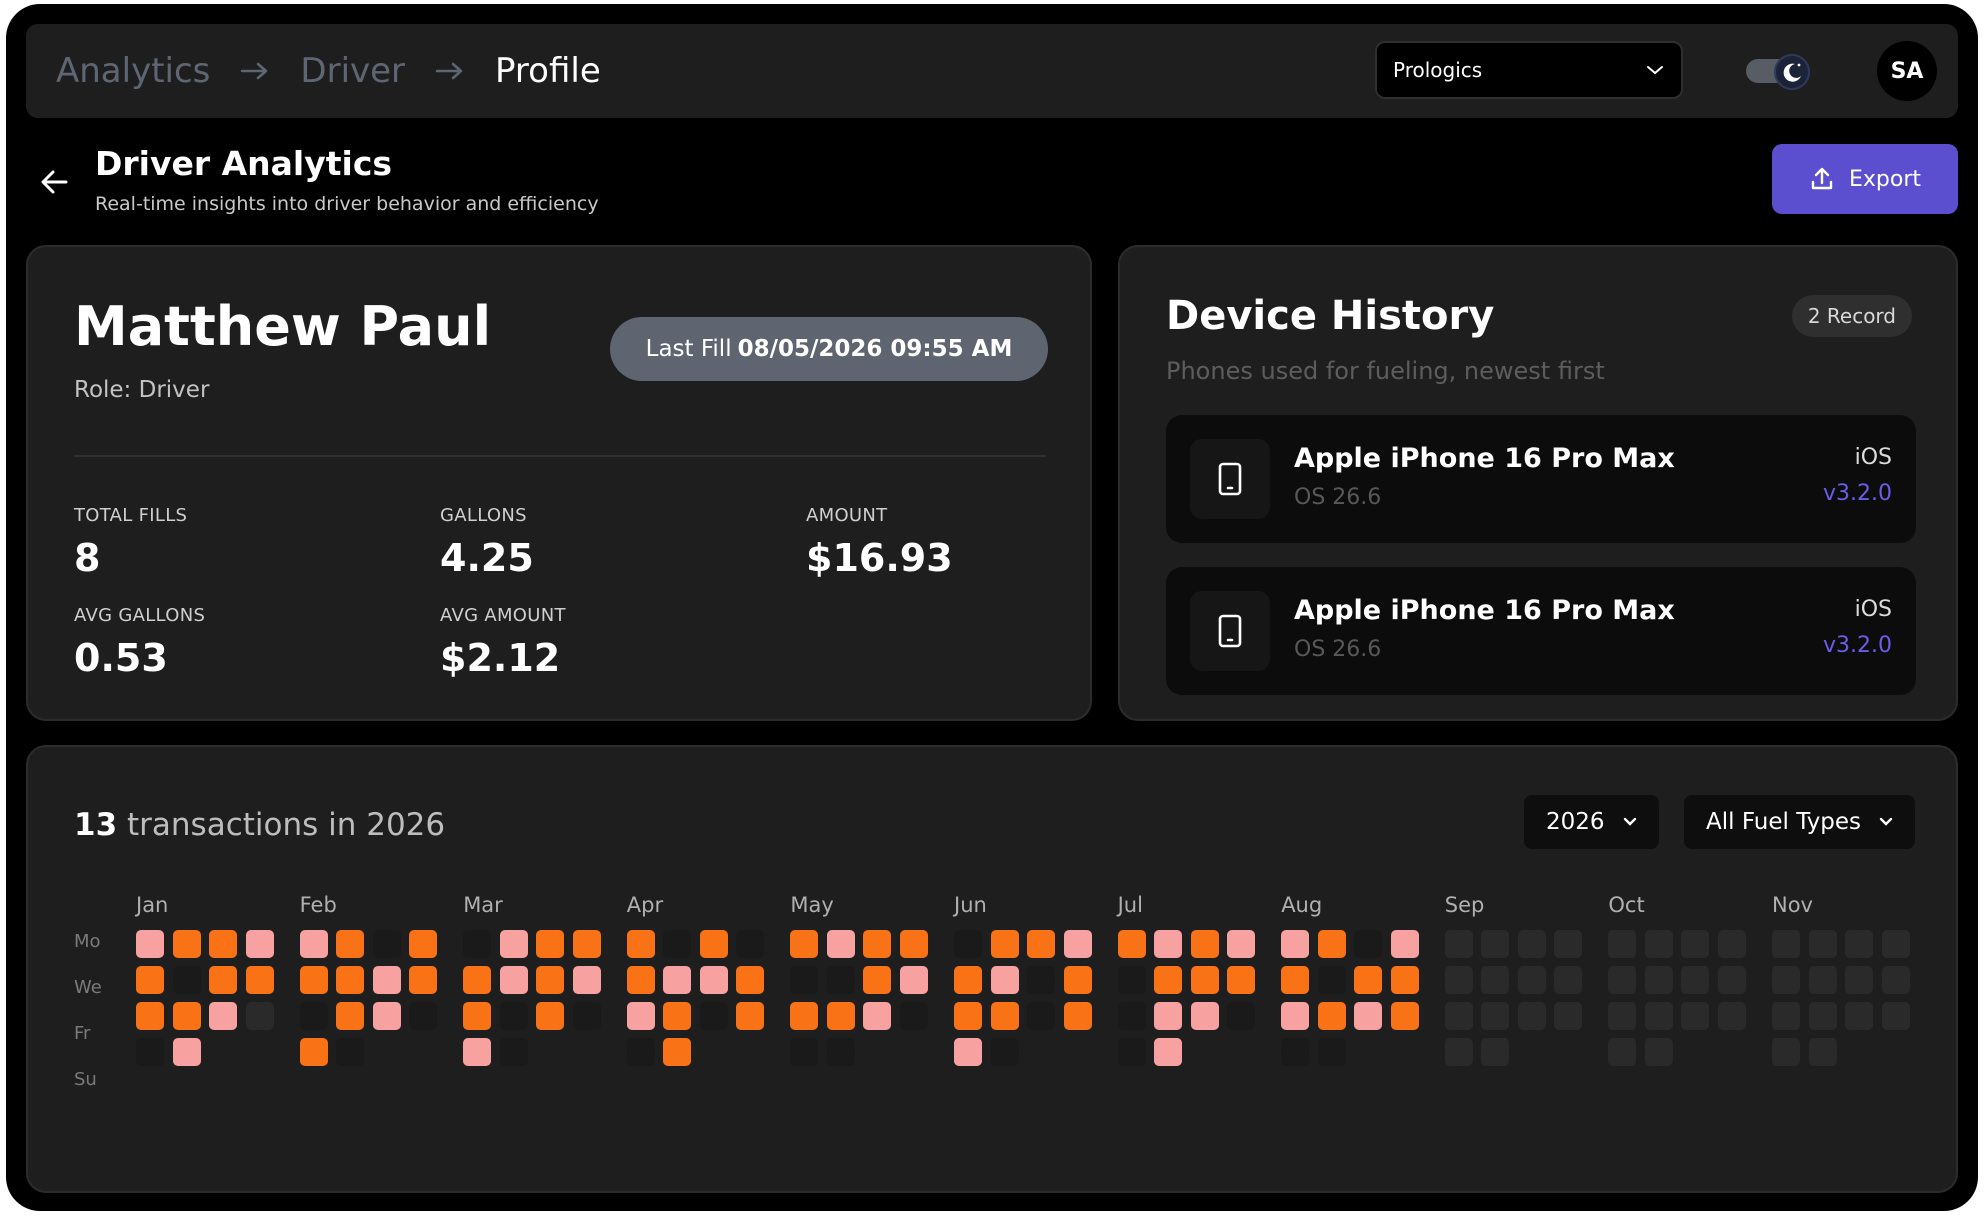  What do you see at coordinates (1779, 72) in the screenshot?
I see `theme-toggle` at bounding box center [1779, 72].